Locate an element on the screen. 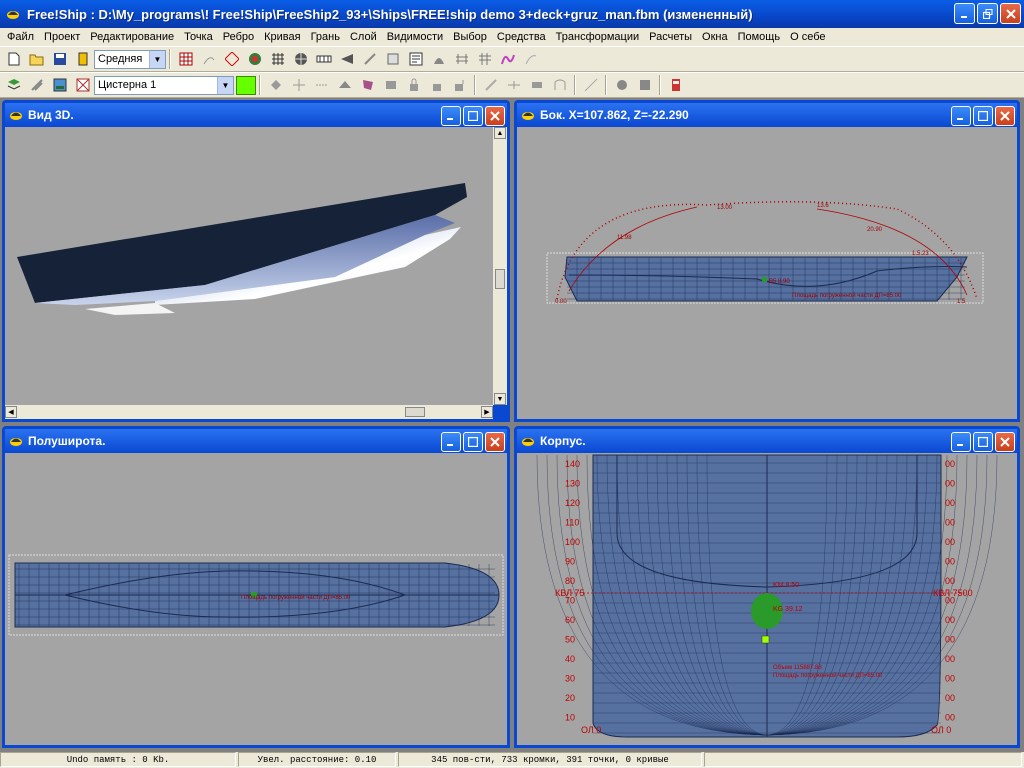  menu-tools: Средства is located at coordinates (521, 37).